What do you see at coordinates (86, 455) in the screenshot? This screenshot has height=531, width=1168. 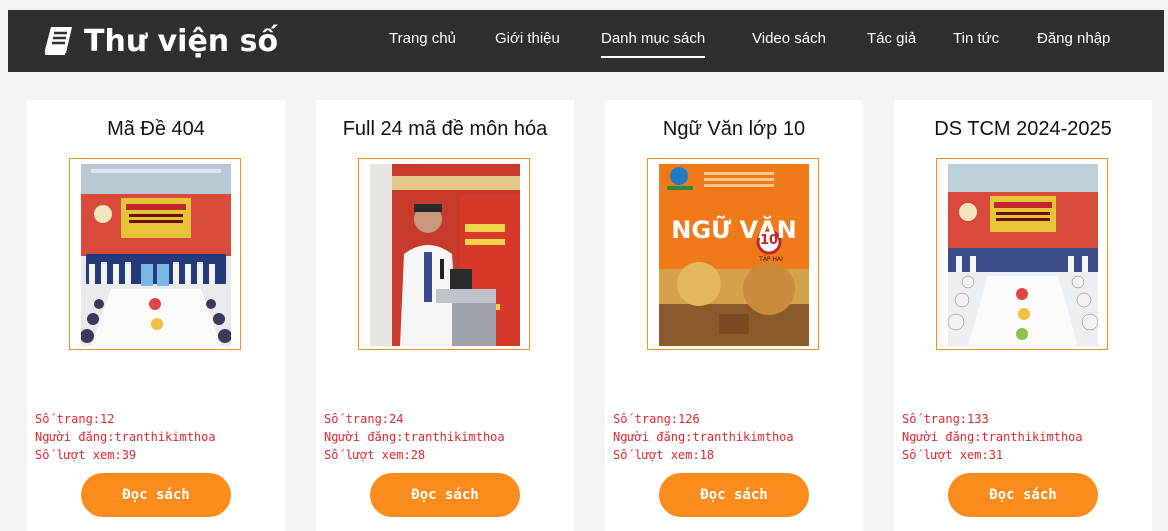 I see `view-count: Số lượt xem:39` at bounding box center [86, 455].